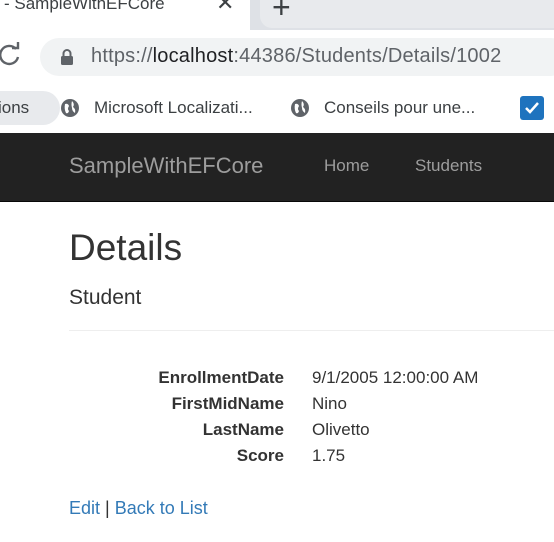  What do you see at coordinates (277, 167) in the screenshot?
I see `site-navbar: SampleWithEFCore Home Students` at bounding box center [277, 167].